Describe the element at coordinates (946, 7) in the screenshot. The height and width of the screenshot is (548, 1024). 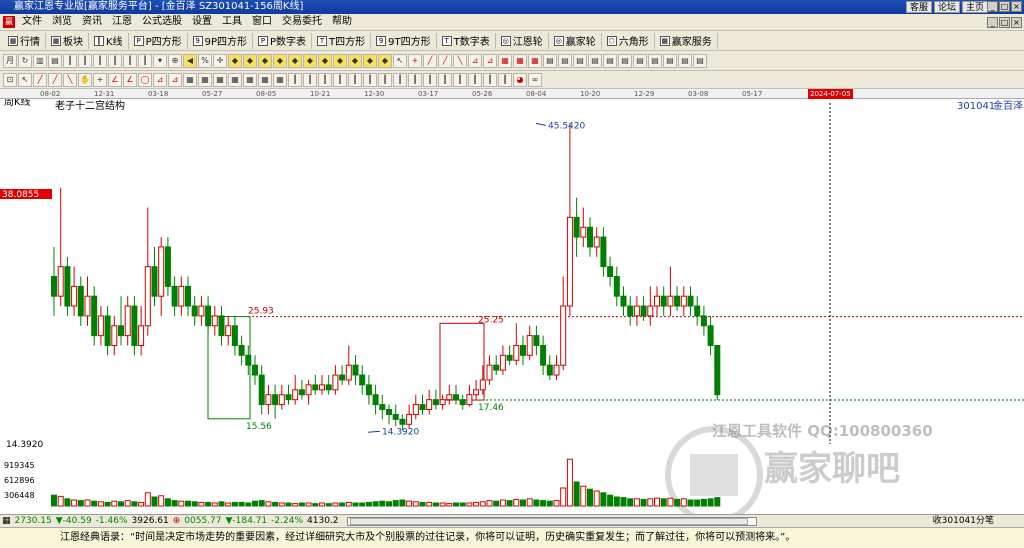
I see `forum-link: 论坛` at that location.